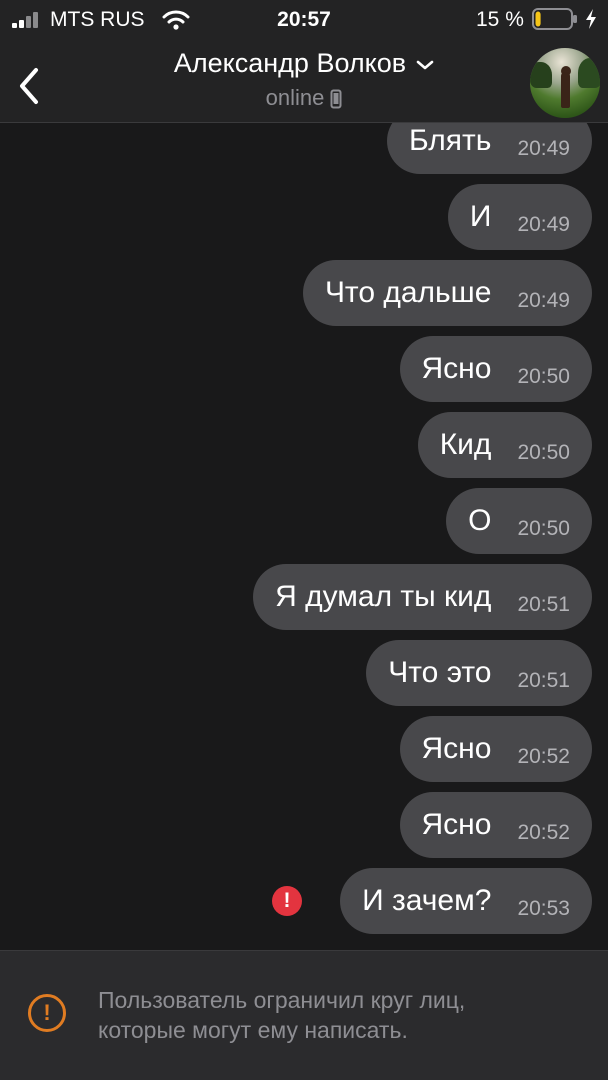 This screenshot has height=1080, width=608. What do you see at coordinates (504, 445) in the screenshot?
I see `message-bubble: Кид 20:50` at bounding box center [504, 445].